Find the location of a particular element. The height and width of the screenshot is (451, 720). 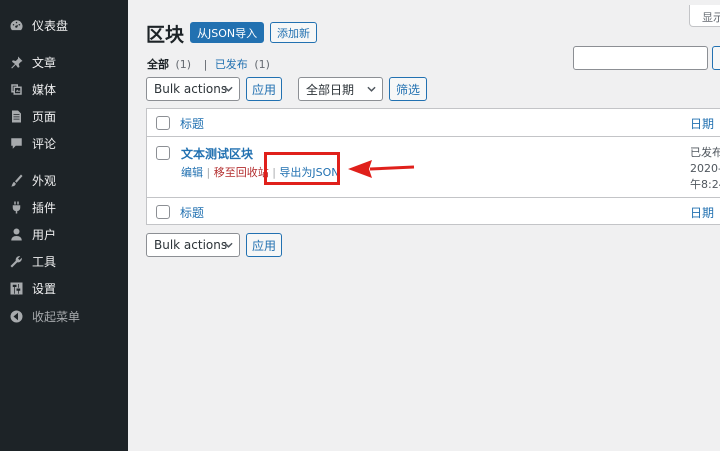

dashboard-icon is located at coordinates (16, 26).